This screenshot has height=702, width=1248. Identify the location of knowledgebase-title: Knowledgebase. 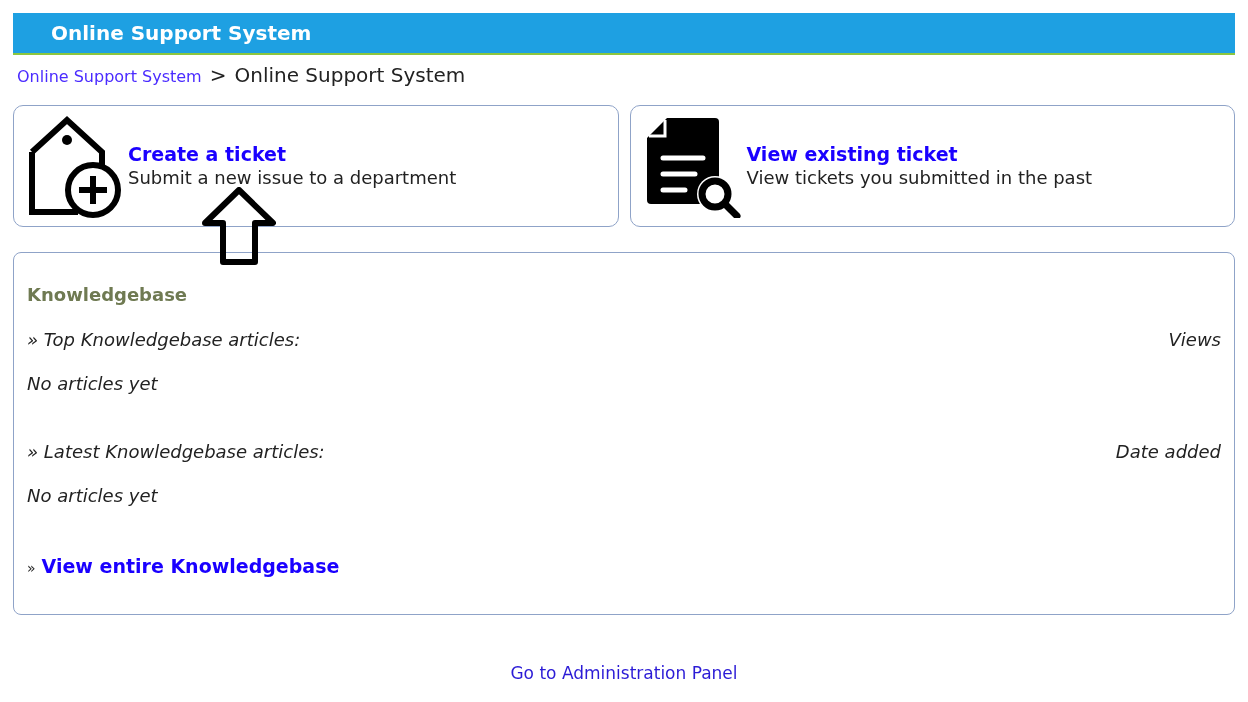
(108, 295).